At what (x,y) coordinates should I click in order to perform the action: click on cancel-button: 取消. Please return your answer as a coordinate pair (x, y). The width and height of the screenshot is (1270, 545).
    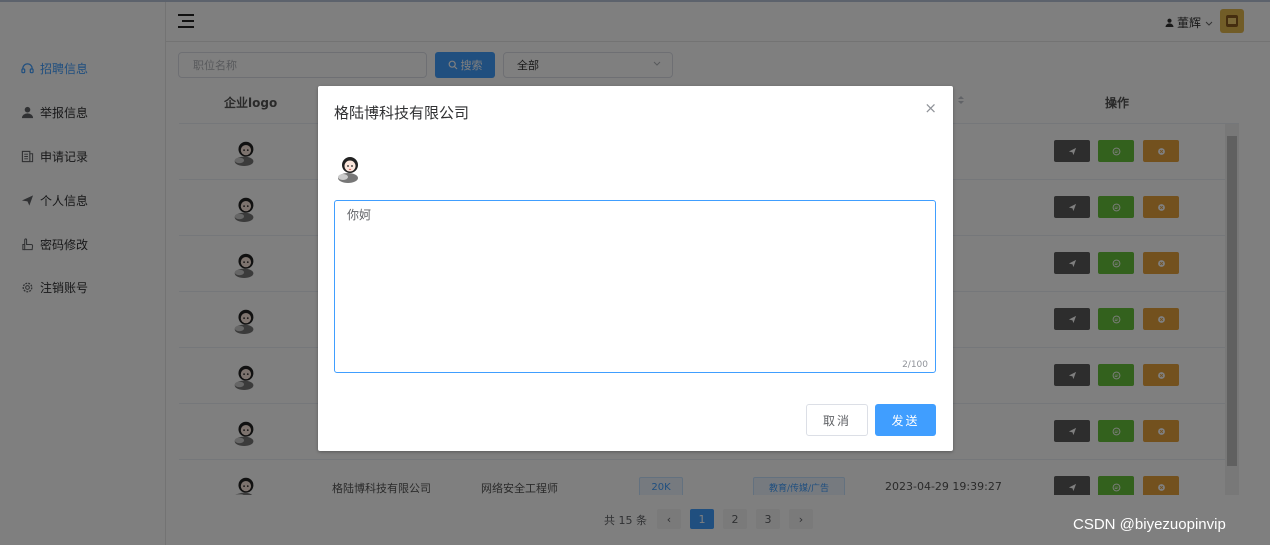
    Looking at the image, I should click on (837, 420).